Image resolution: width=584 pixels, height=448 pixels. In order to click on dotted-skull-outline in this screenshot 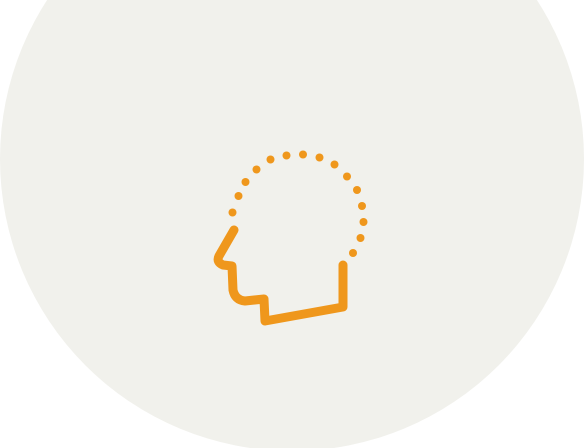, I will do `click(298, 203)`.